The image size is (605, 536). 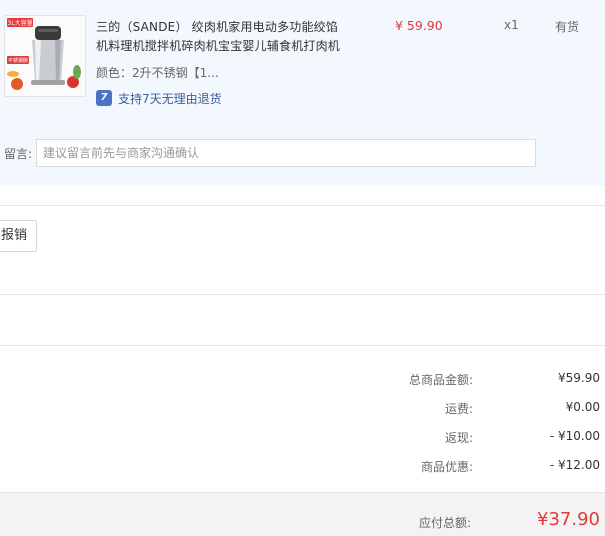 What do you see at coordinates (419, 25) in the screenshot?
I see `product-price: ¥ 59.90` at bounding box center [419, 25].